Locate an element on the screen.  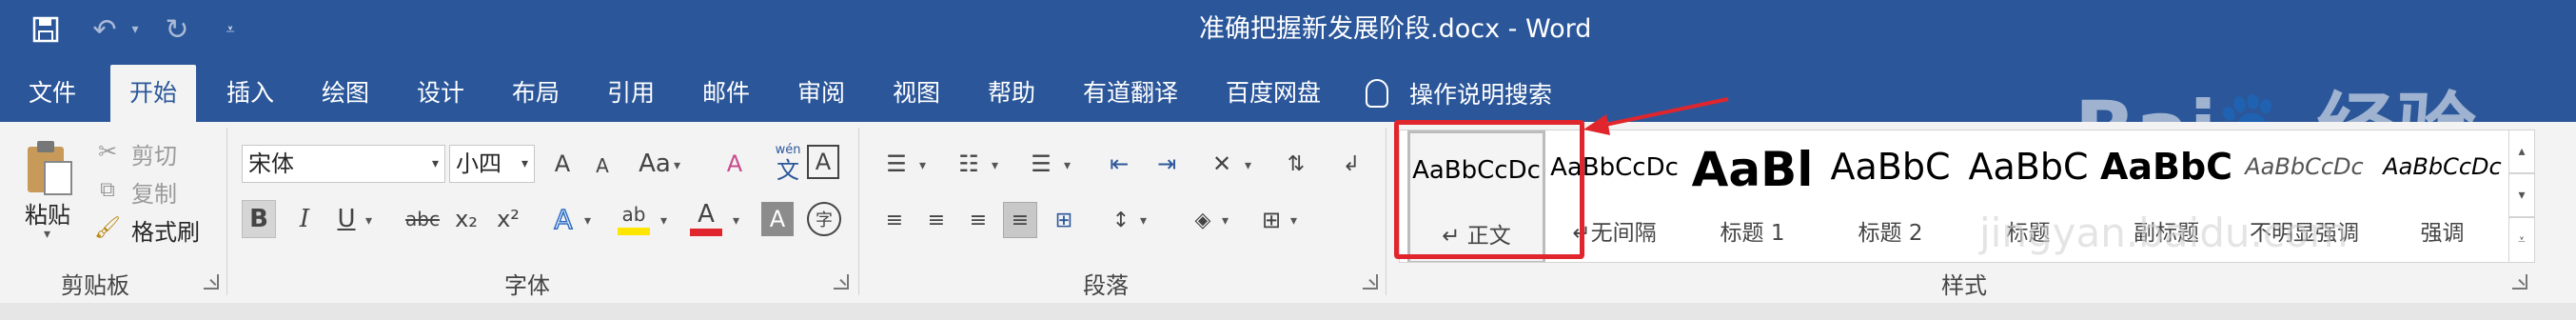
tab-file: 文件 is located at coordinates (52, 97).